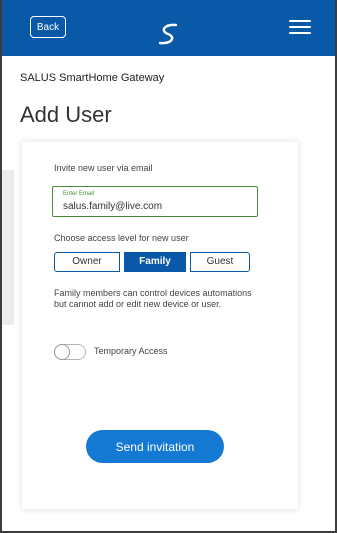  I want to click on email-value: salus.family@live.com, so click(112, 206).